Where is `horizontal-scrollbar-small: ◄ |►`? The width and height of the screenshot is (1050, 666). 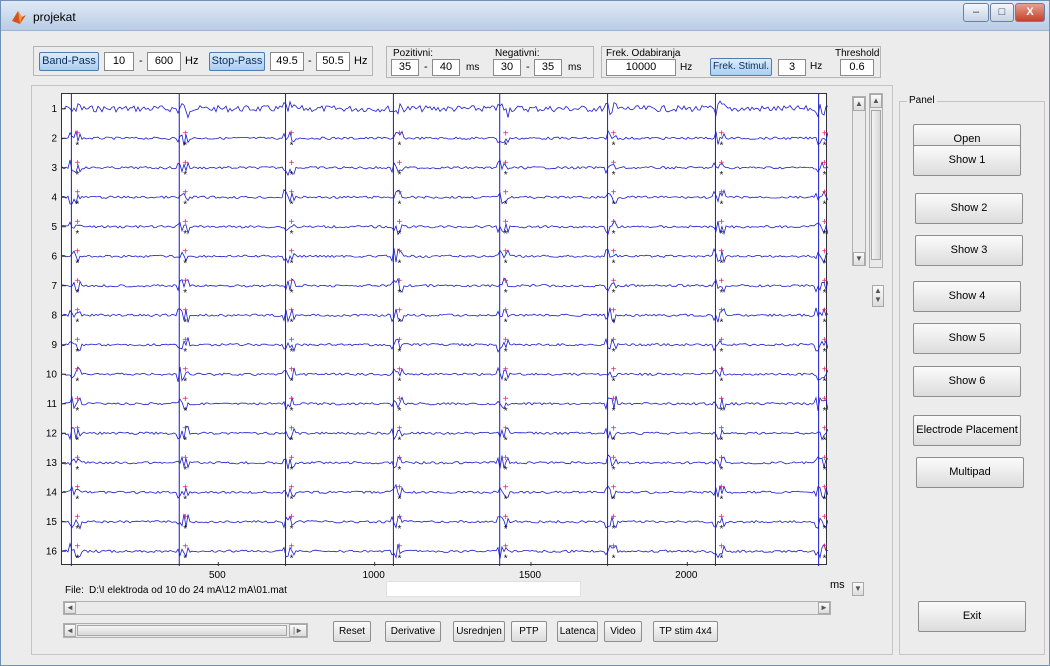
horizontal-scrollbar-small: ◄ |► is located at coordinates (185, 630).